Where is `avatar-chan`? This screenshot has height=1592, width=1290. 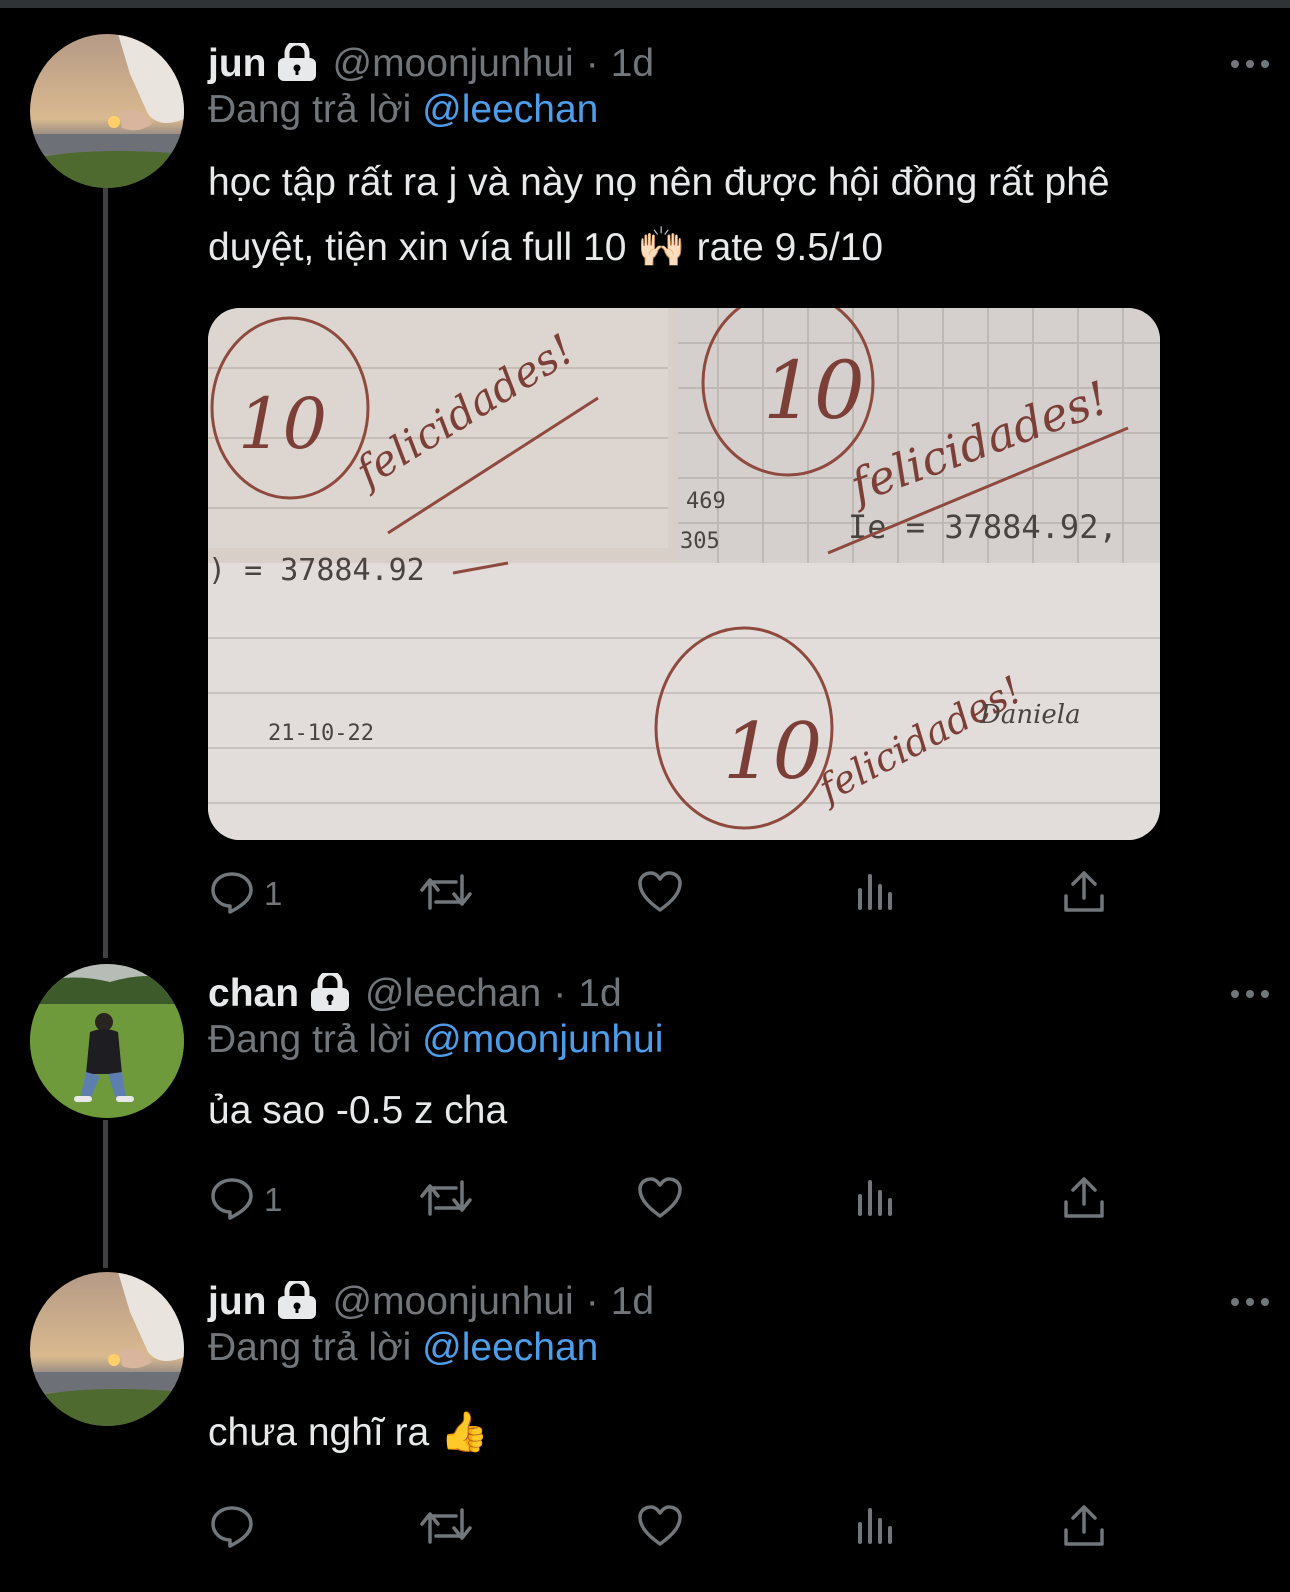
avatar-chan is located at coordinates (107, 1041).